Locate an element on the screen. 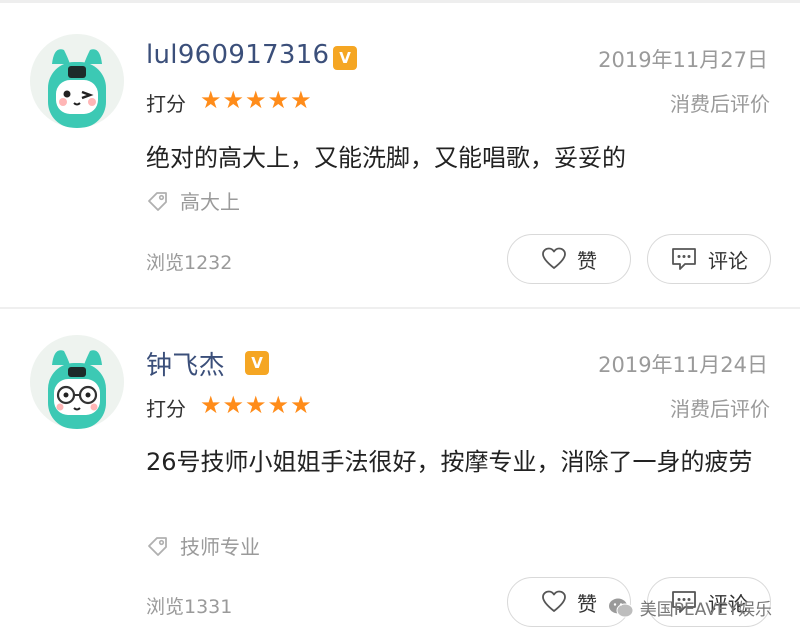  tag-label: 技师专业 is located at coordinates (220, 547).